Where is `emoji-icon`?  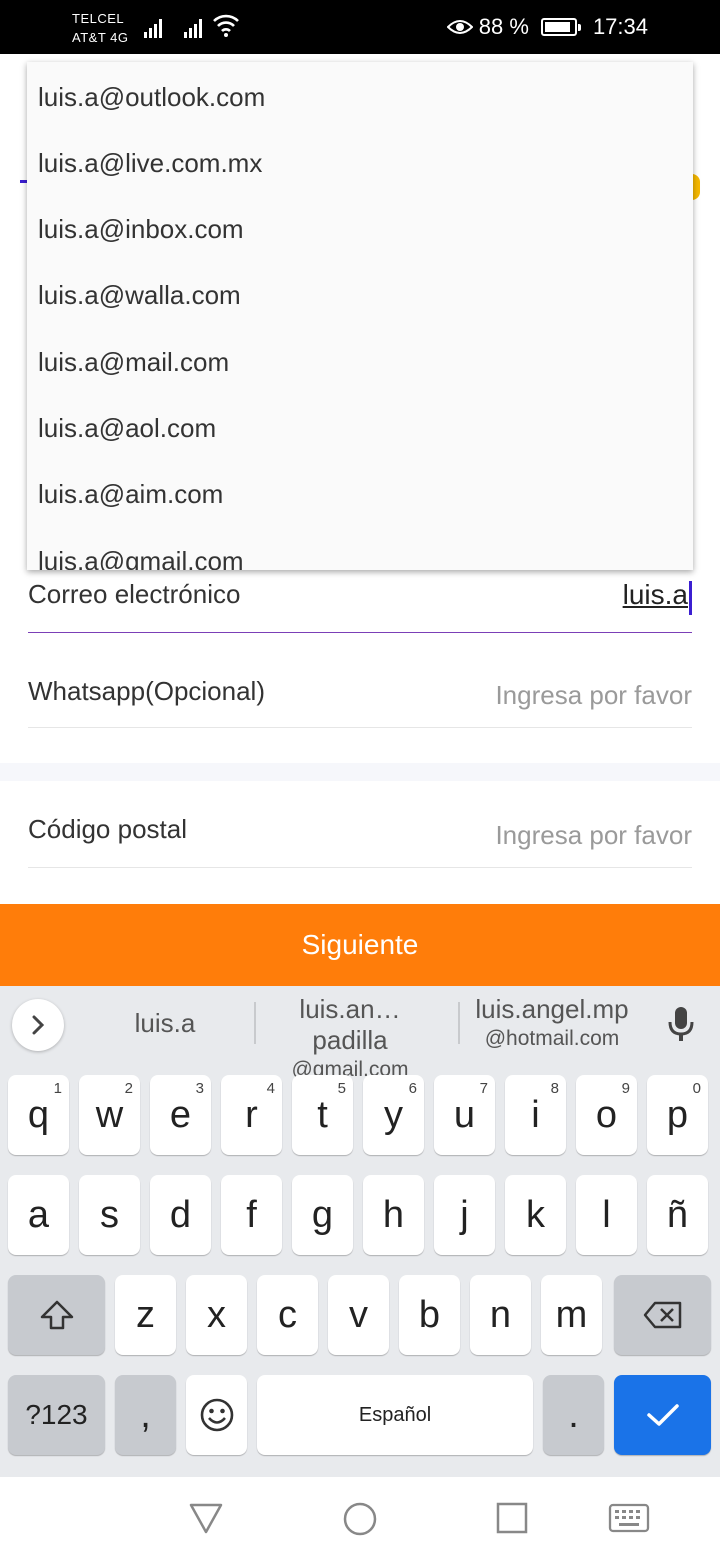 emoji-icon is located at coordinates (216, 1415).